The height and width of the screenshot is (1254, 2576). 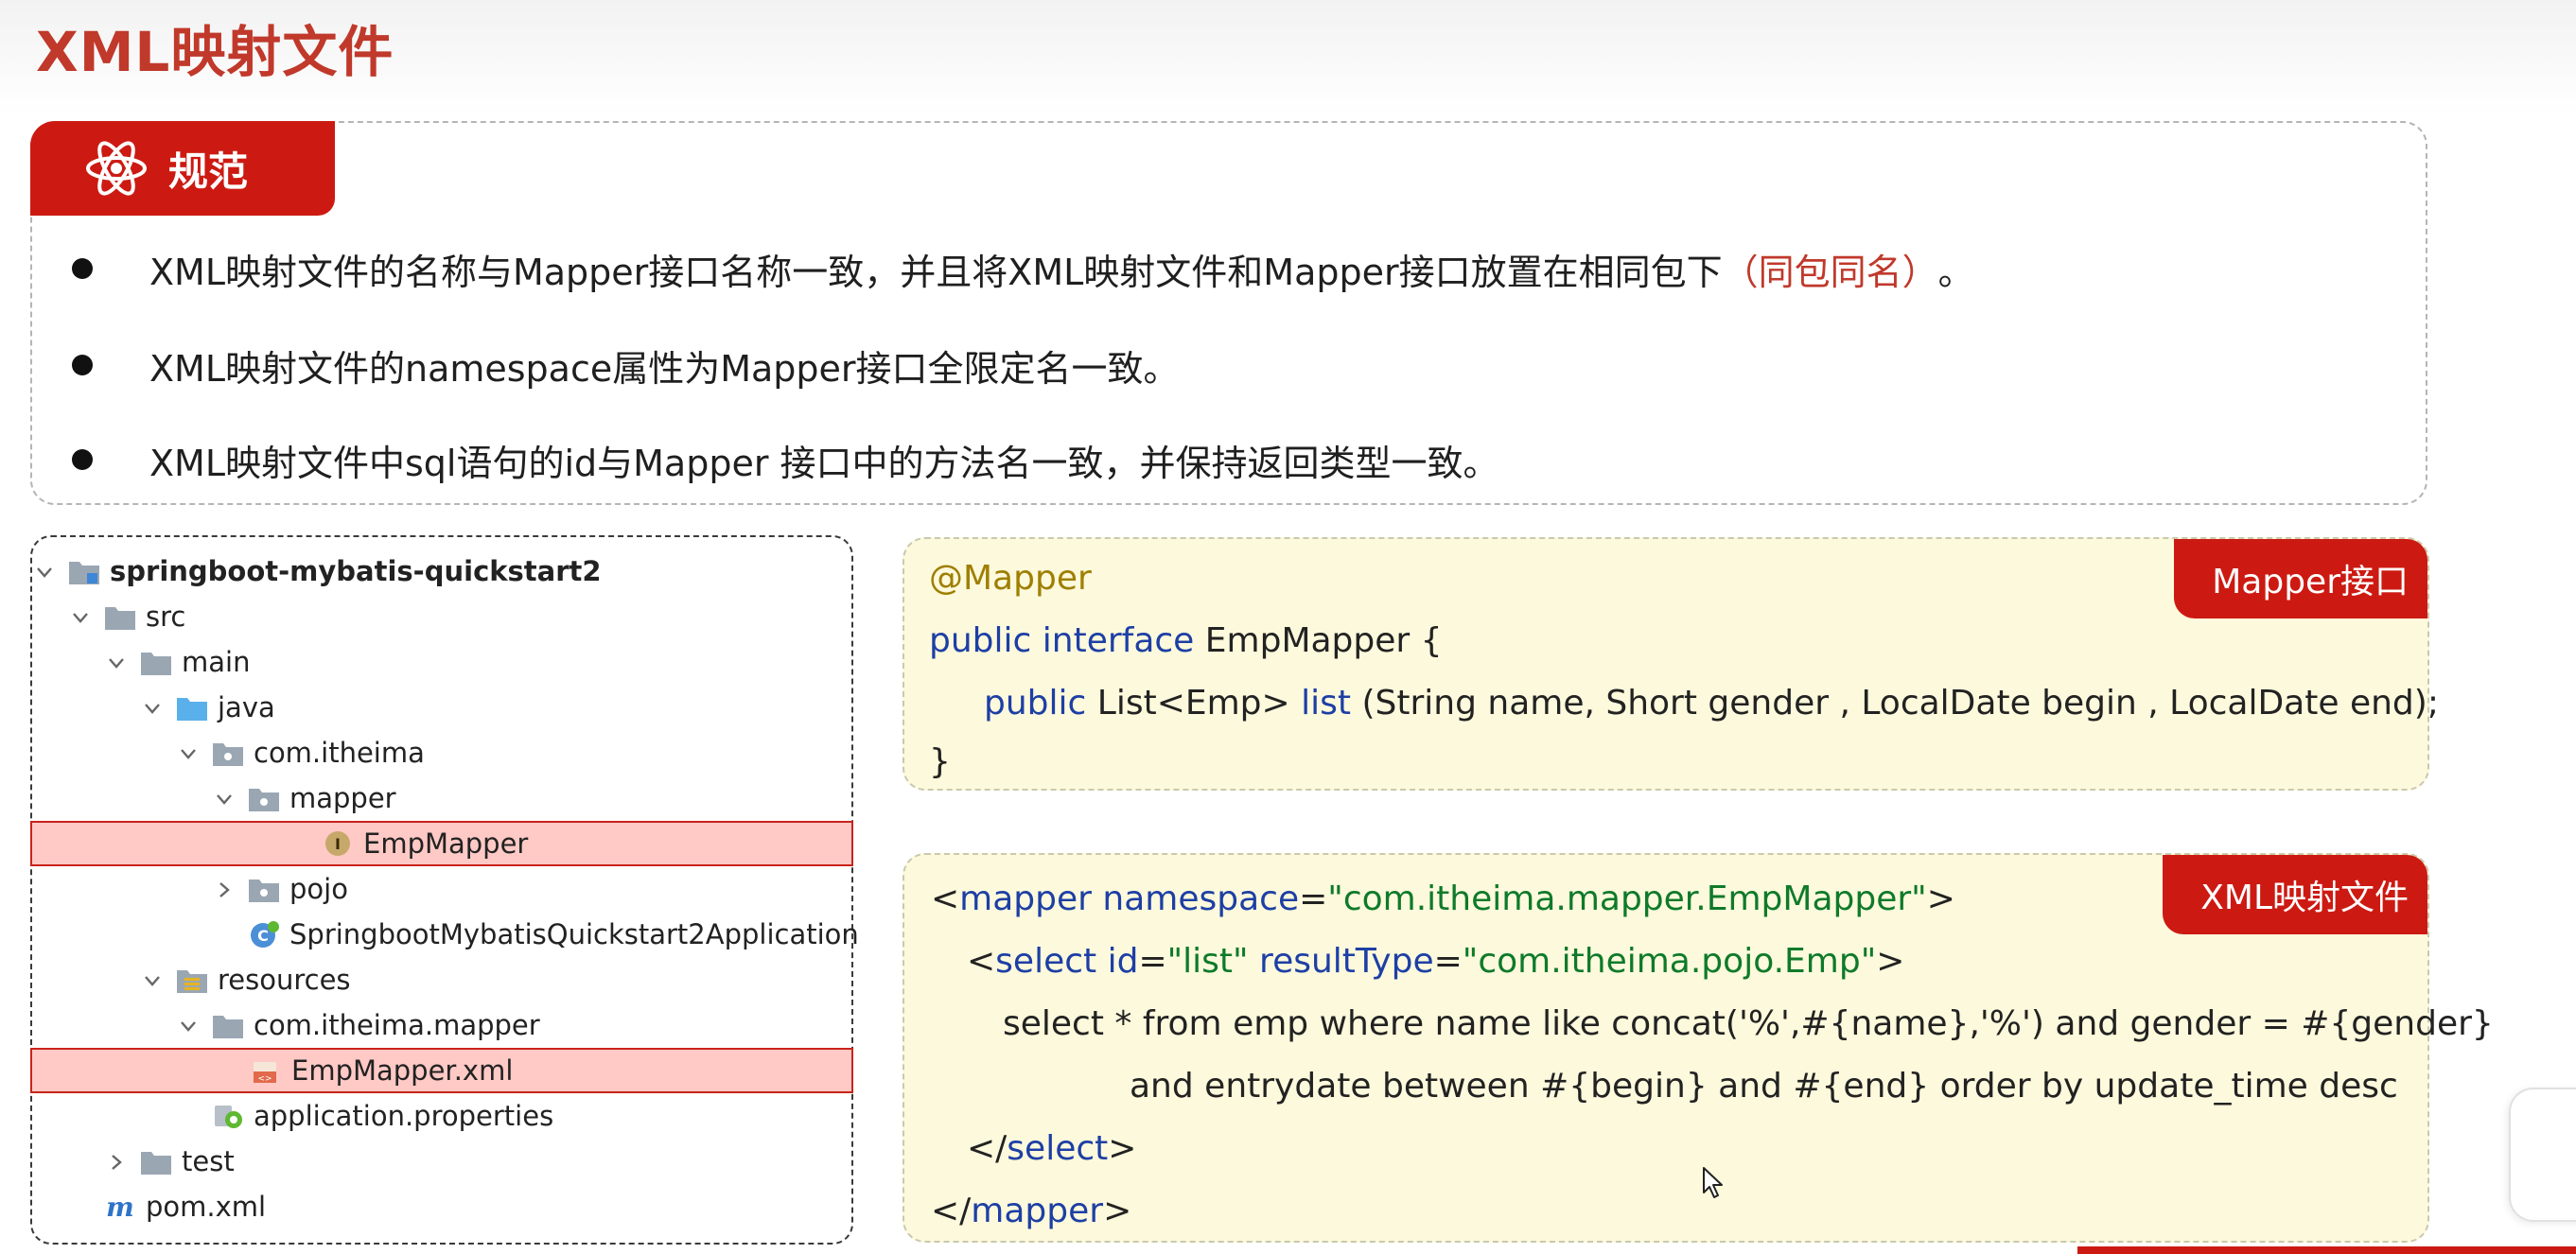 What do you see at coordinates (1011, 579) in the screenshot?
I see `code-line: @Mapper` at bounding box center [1011, 579].